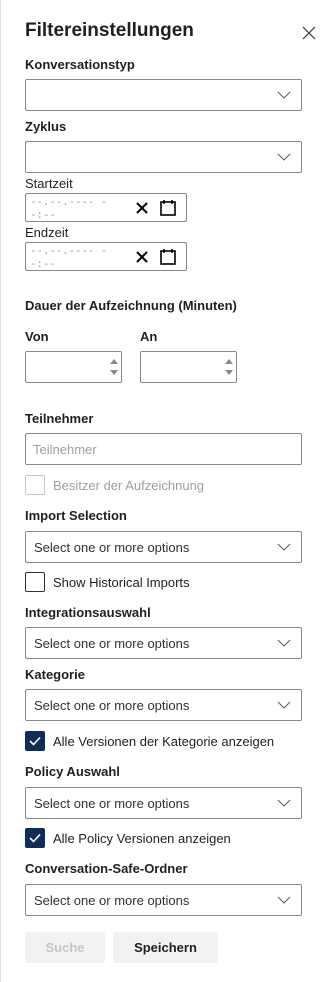 The width and height of the screenshot is (324, 982). I want to click on end-time-placeholder: --.--.---- --:--, so click(69, 256).